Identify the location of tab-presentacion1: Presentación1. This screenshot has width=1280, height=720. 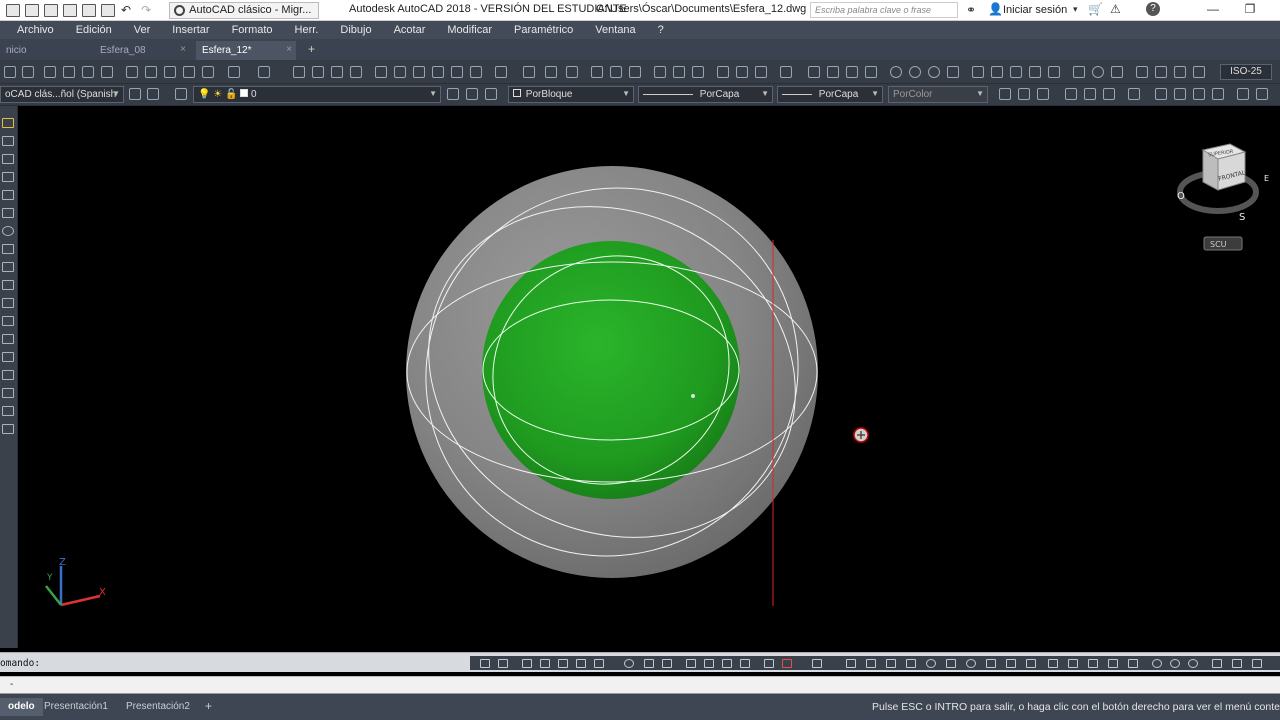
(76, 707).